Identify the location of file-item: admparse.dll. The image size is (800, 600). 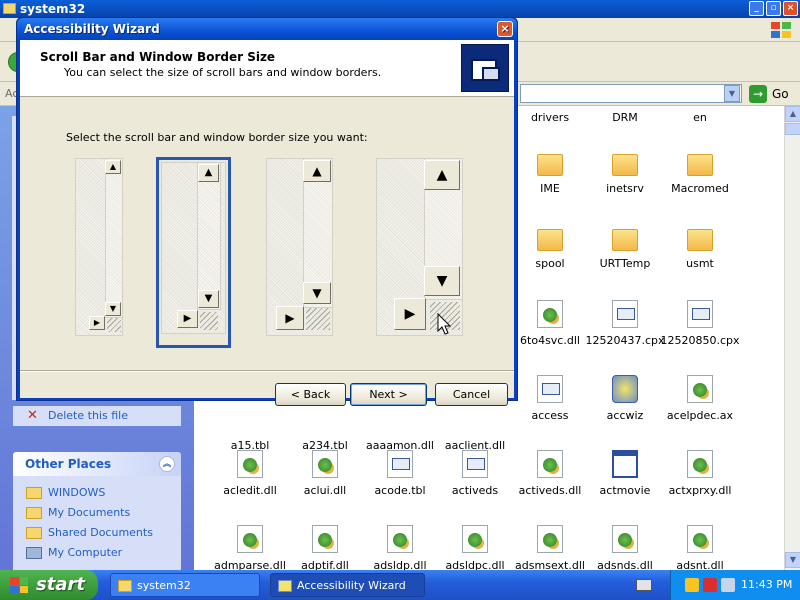
(250, 548).